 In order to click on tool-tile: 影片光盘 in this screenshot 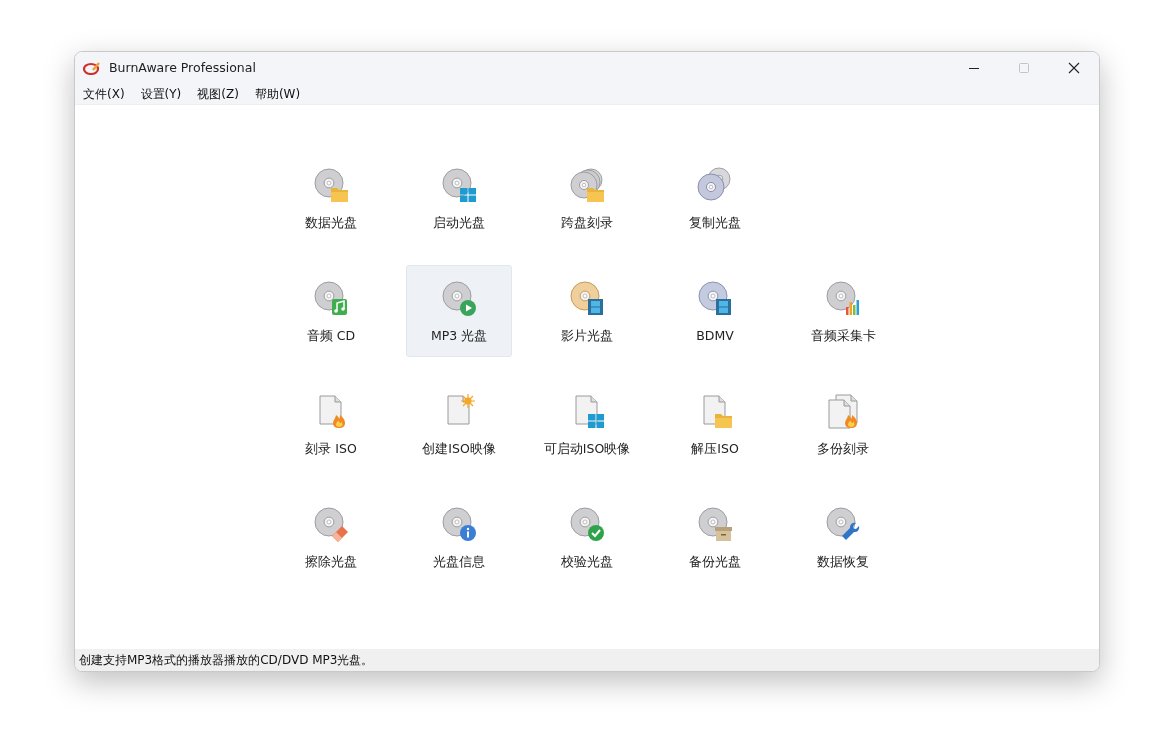, I will do `click(587, 311)`.